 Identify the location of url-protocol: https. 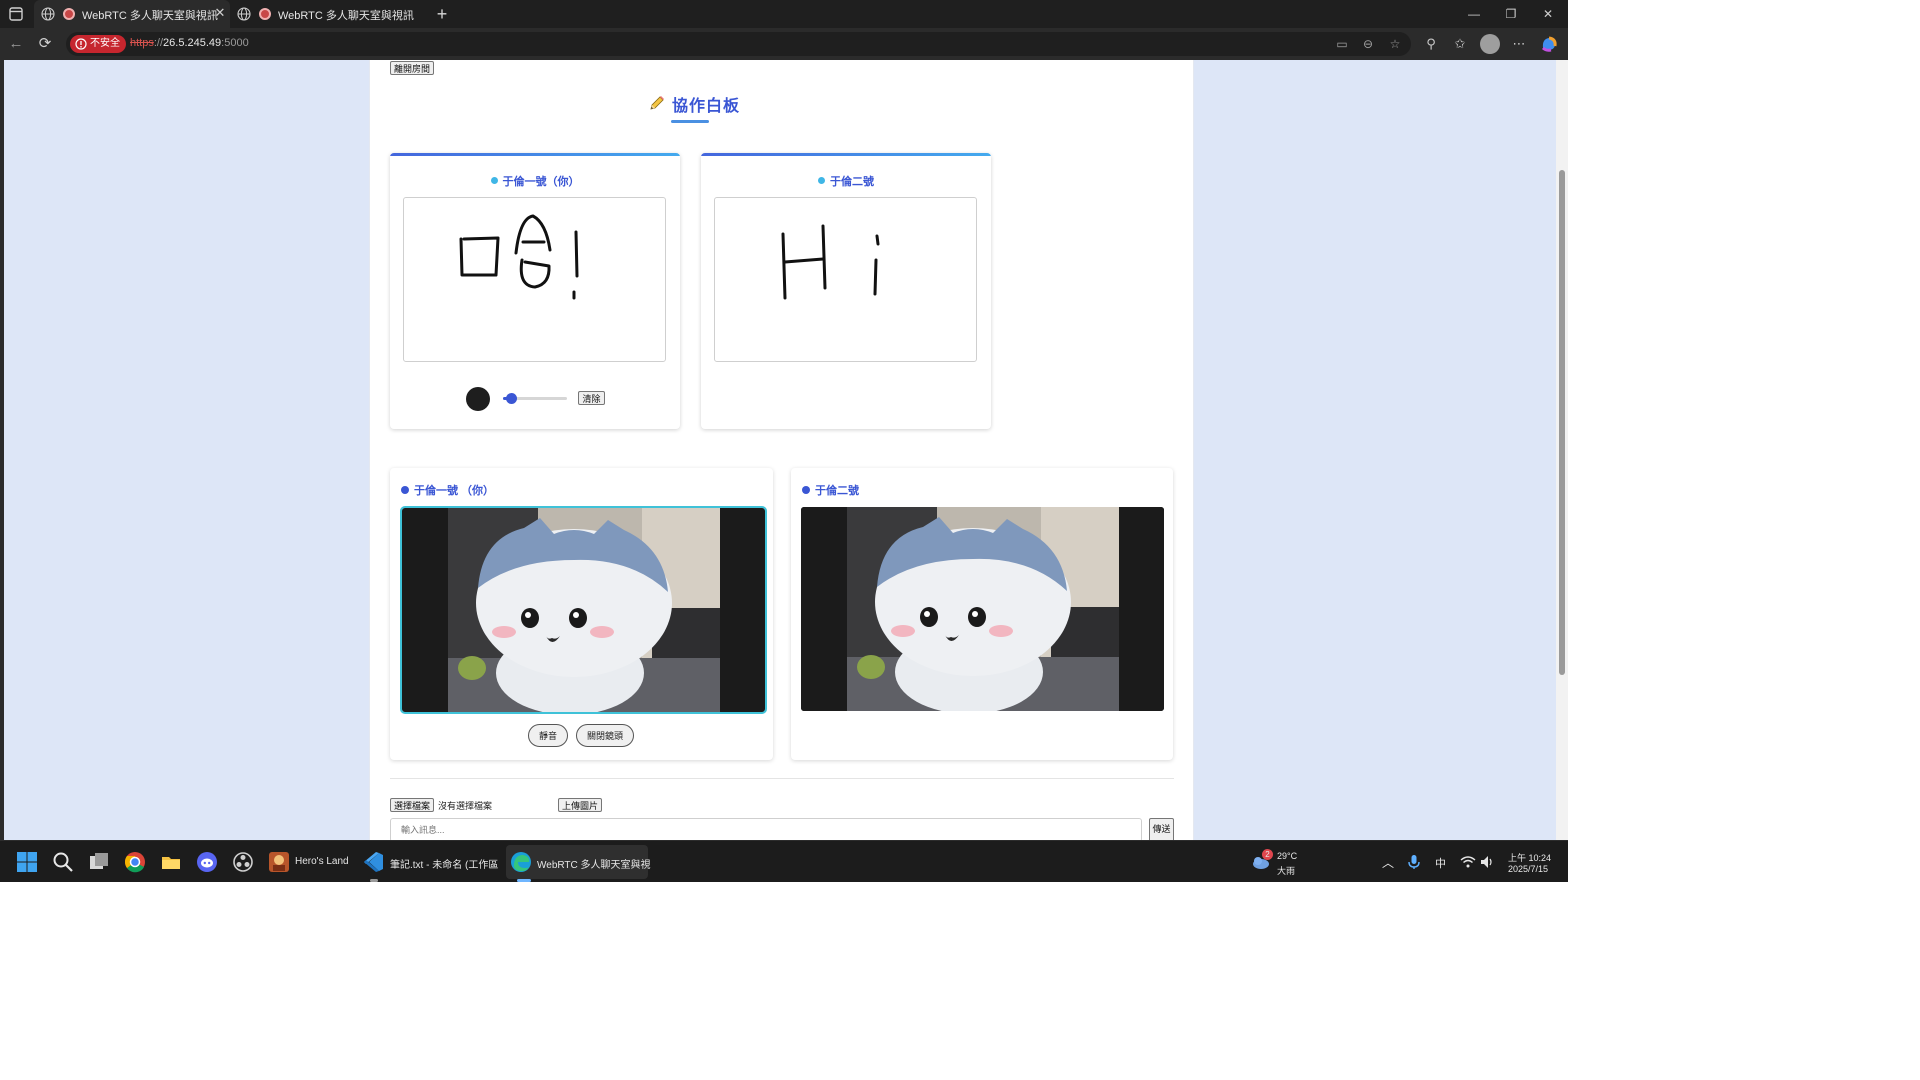
(142, 43).